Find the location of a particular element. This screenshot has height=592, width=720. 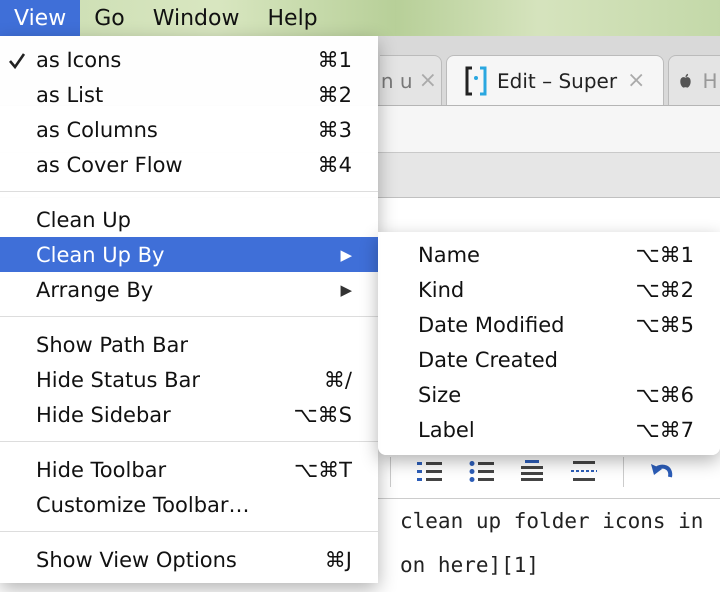

menu-item: as Icons ⌘1 is located at coordinates (189, 59).